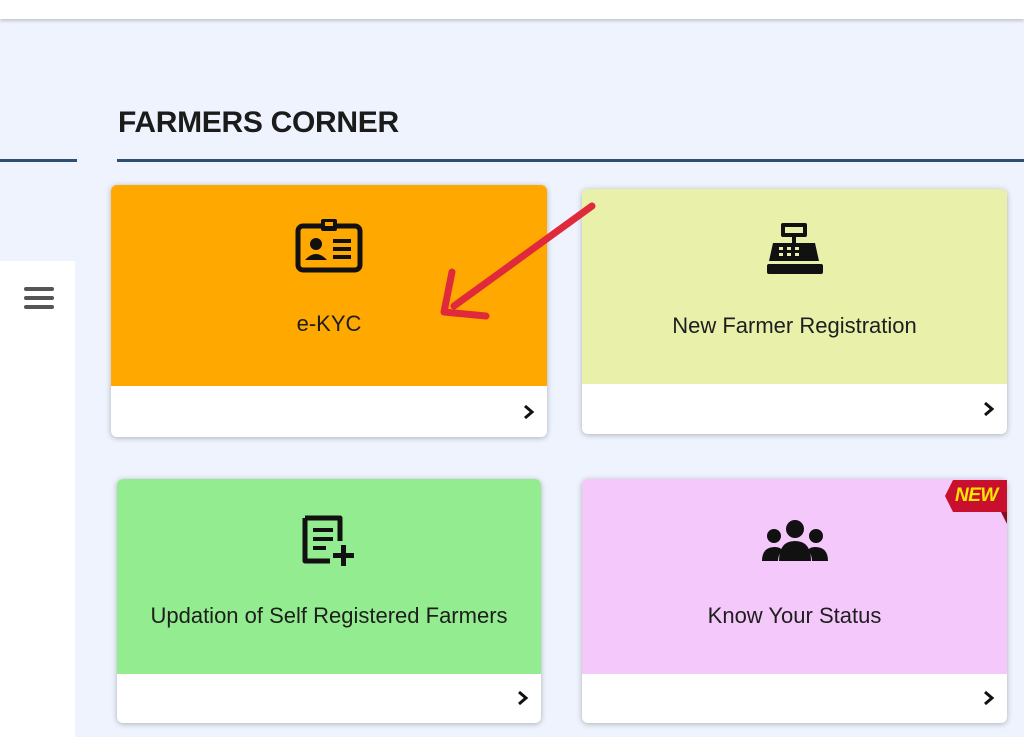 This screenshot has width=1024, height=737. I want to click on card-updation-self-registered: Updation of Self Registered Farmers, so click(329, 601).